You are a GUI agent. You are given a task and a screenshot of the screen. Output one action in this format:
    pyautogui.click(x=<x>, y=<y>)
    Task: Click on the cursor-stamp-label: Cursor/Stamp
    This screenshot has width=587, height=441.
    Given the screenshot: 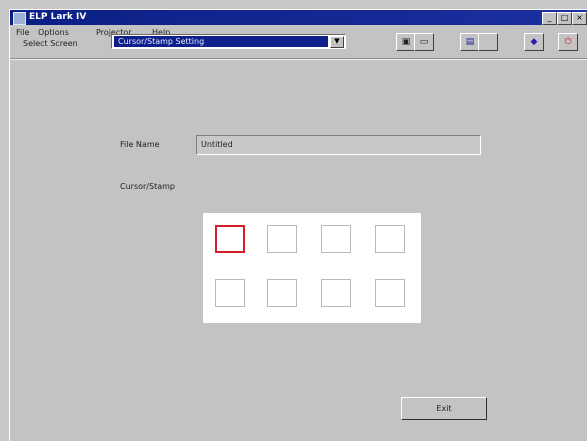 What is the action you would take?
    pyautogui.click(x=147, y=186)
    